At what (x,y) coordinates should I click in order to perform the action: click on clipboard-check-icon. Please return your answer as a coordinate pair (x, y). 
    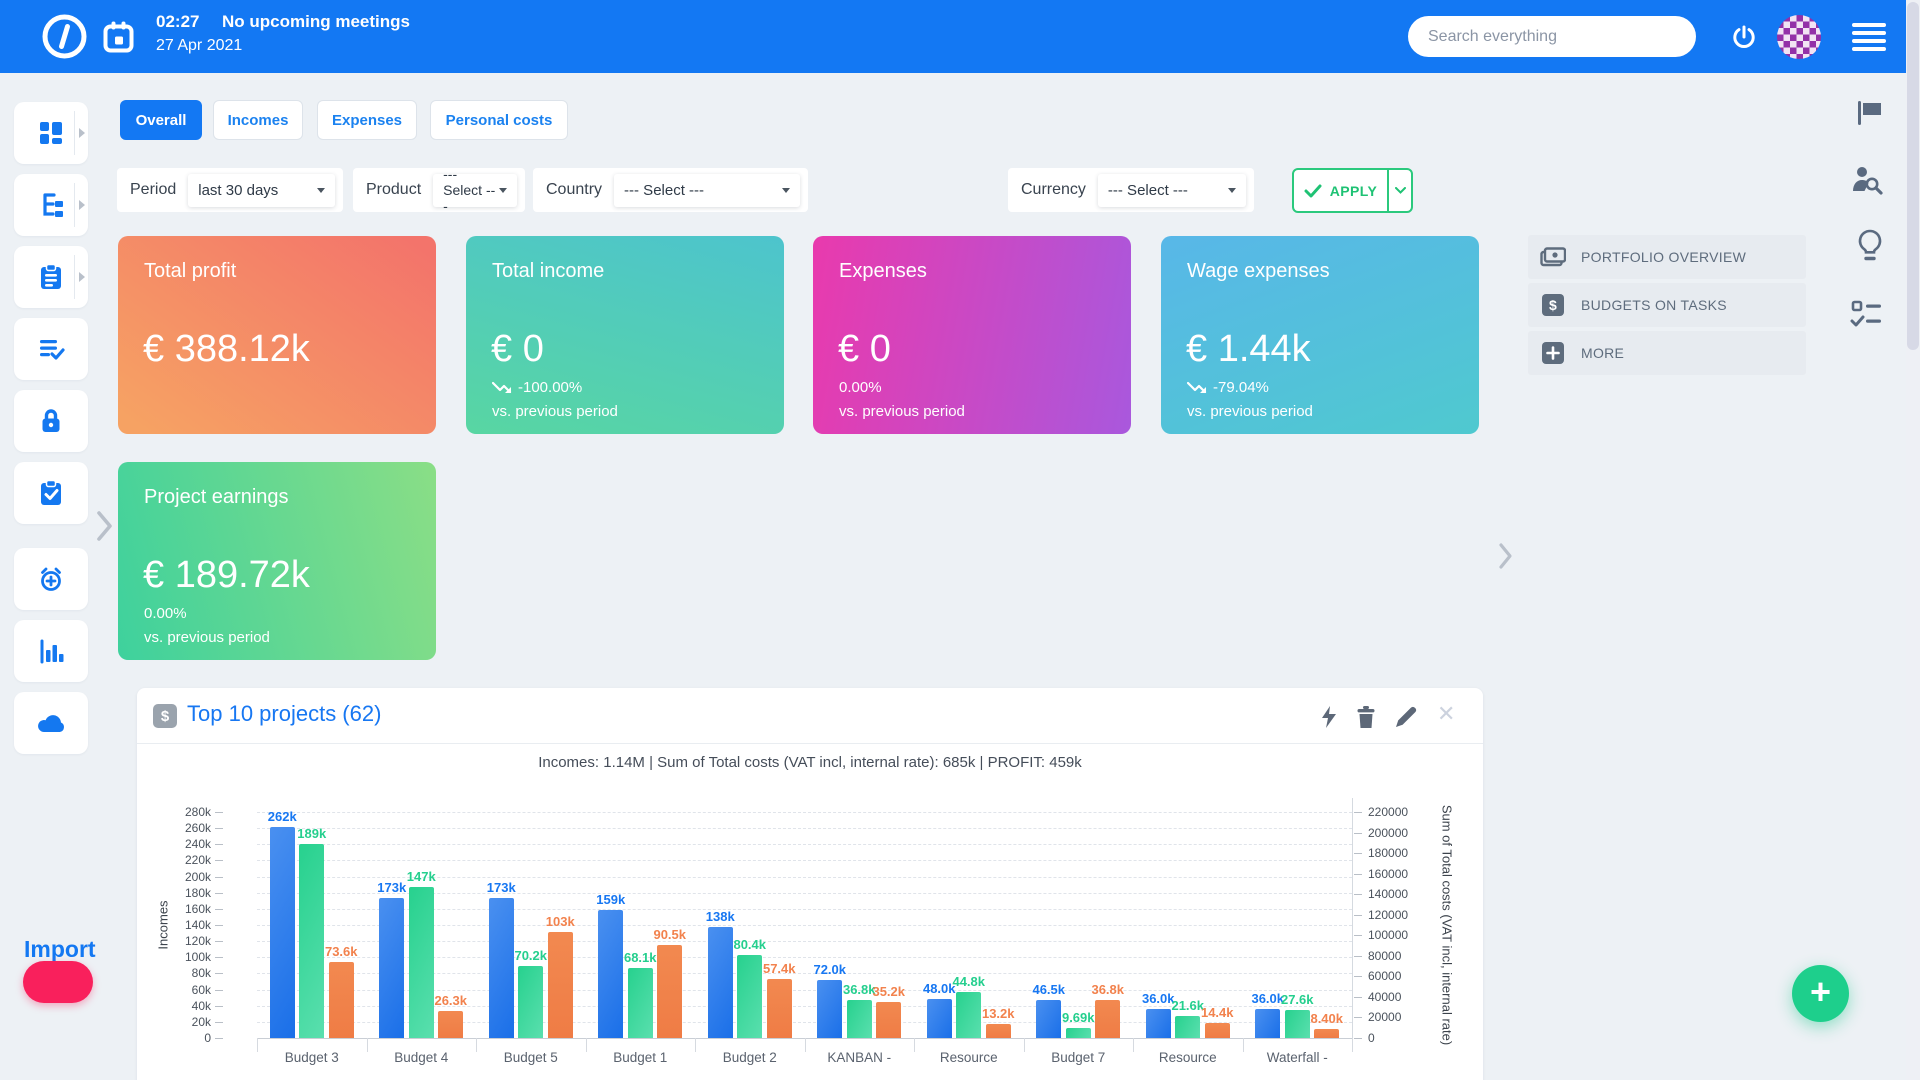
    Looking at the image, I should click on (51, 492).